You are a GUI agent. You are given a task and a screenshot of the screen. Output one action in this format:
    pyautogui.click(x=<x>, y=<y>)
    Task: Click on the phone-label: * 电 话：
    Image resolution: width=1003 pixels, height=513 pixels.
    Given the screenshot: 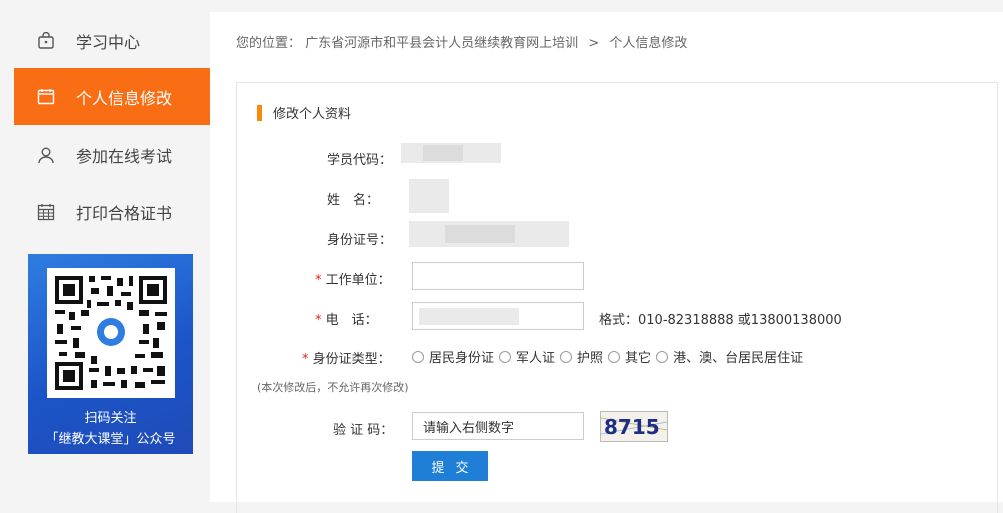 What is the action you would take?
    pyautogui.click(x=346, y=320)
    